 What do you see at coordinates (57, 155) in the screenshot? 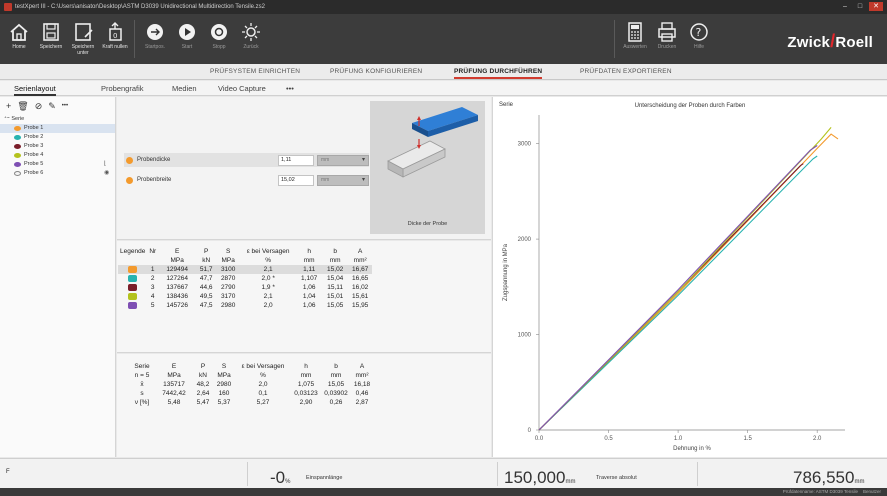
I see `tree-item-probe-4: Probe 4` at bounding box center [57, 155].